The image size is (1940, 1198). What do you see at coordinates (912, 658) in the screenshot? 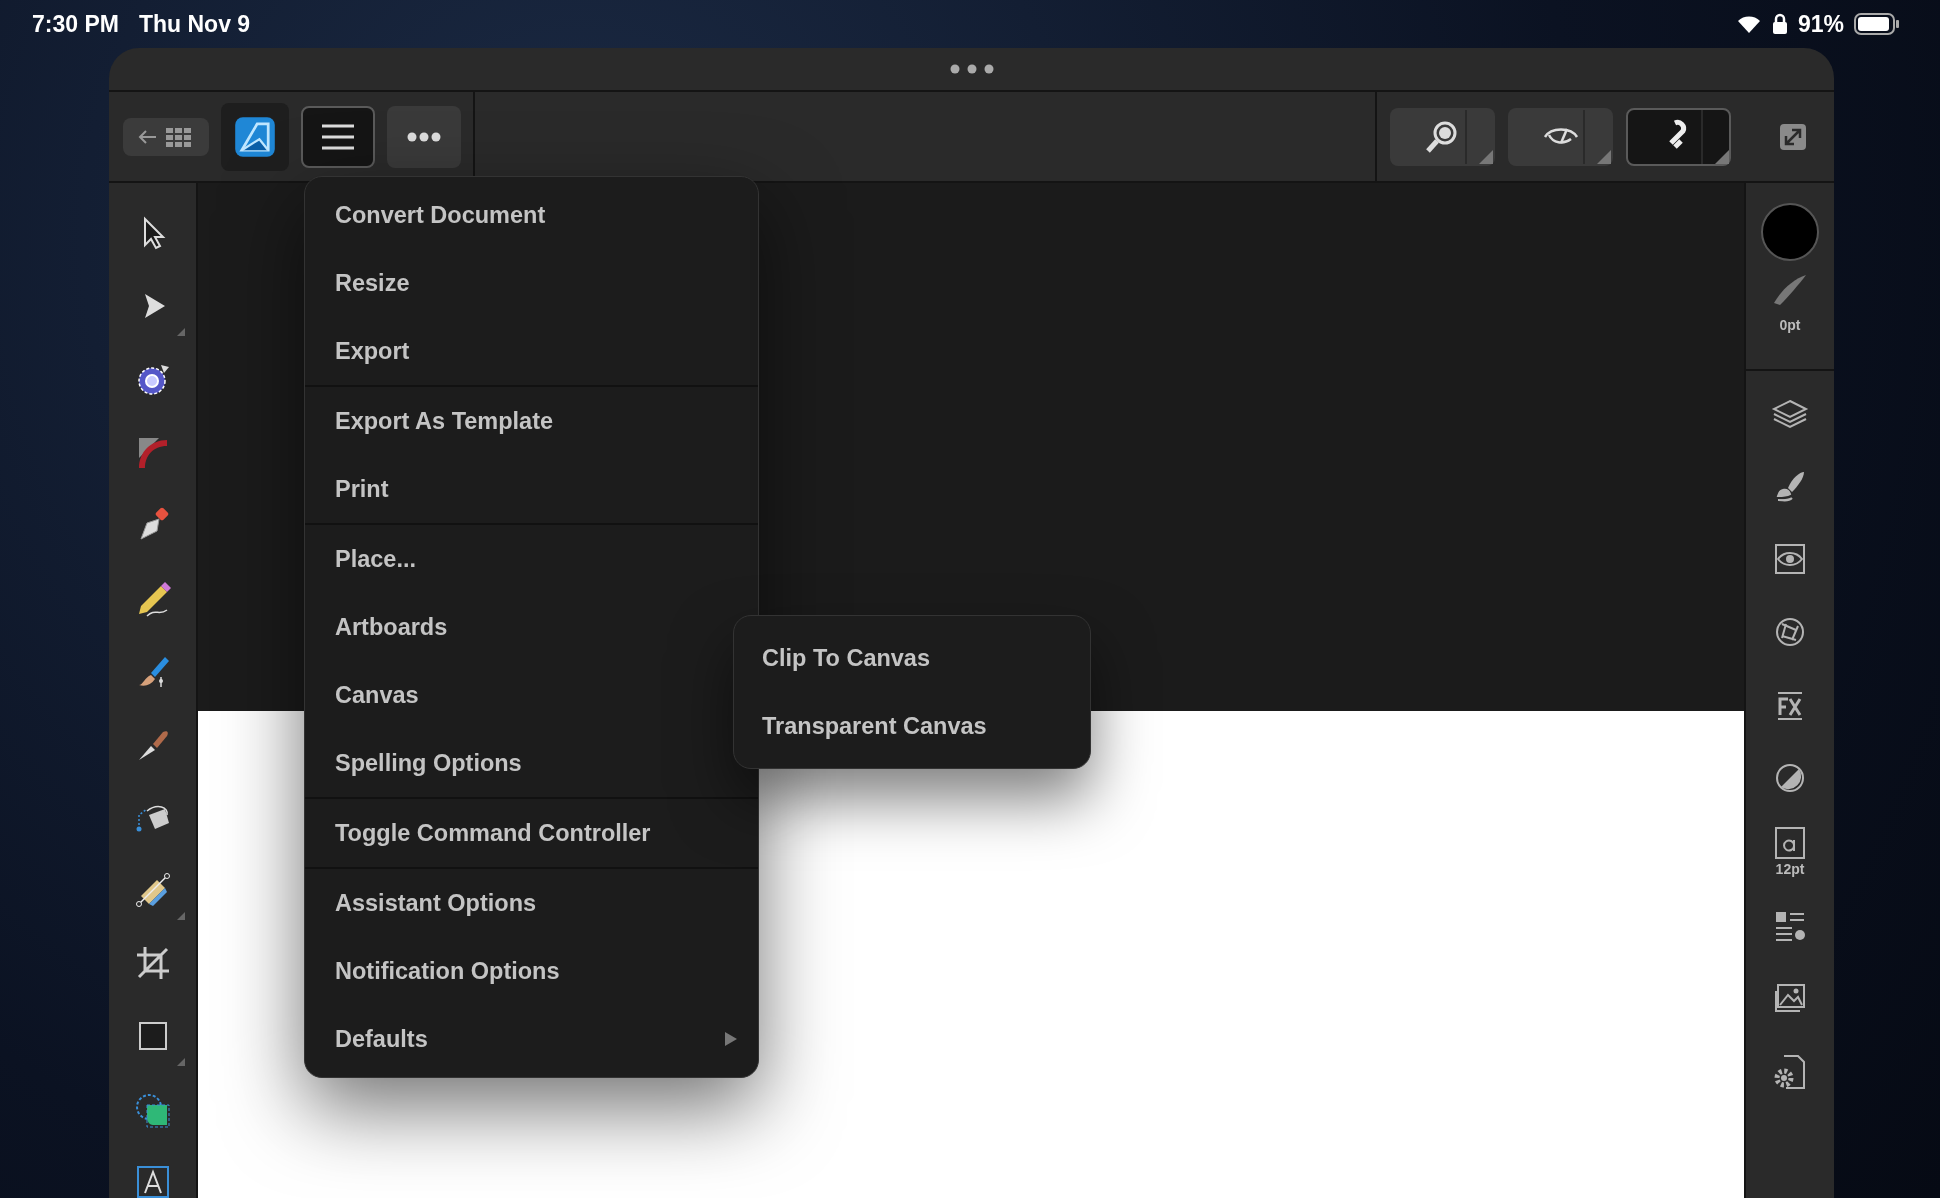
I see `menu-item: Clip To Canvas` at bounding box center [912, 658].